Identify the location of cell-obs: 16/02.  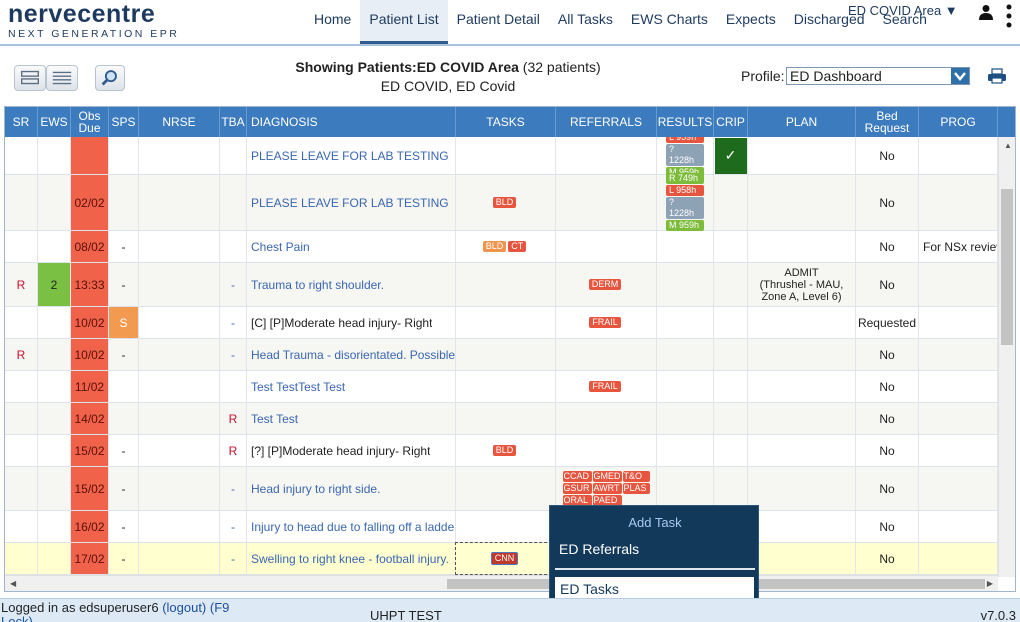
(90, 526).